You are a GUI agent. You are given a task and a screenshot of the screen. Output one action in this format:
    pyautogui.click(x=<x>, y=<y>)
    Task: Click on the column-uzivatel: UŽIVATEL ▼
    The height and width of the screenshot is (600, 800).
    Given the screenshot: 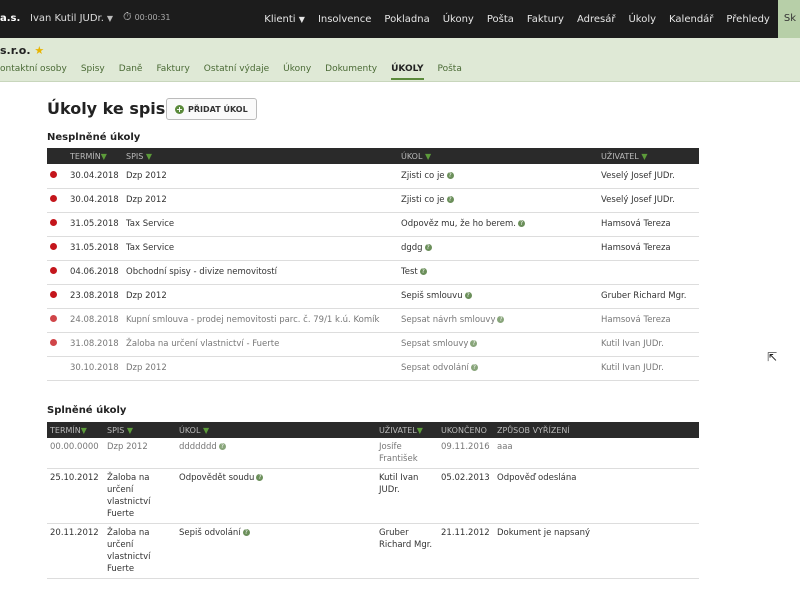 What is the action you would take?
    pyautogui.click(x=648, y=156)
    